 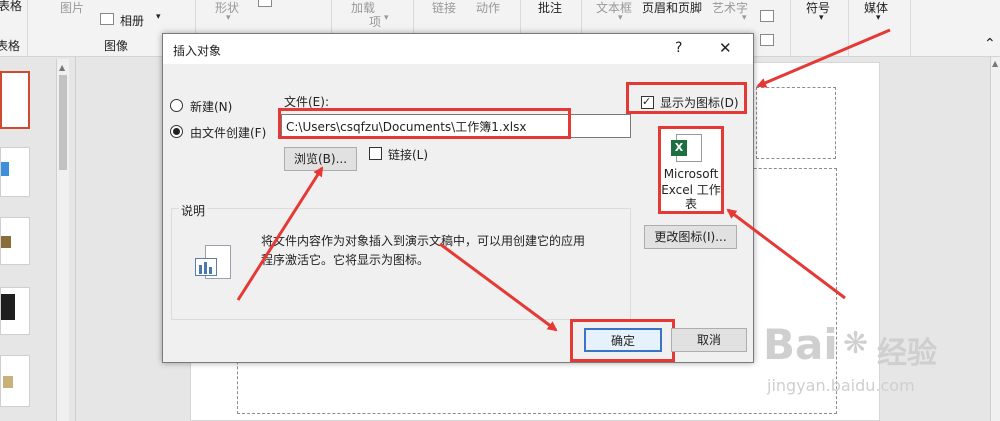 What do you see at coordinates (280, 233) in the screenshot?
I see `arrow-to-browse` at bounding box center [280, 233].